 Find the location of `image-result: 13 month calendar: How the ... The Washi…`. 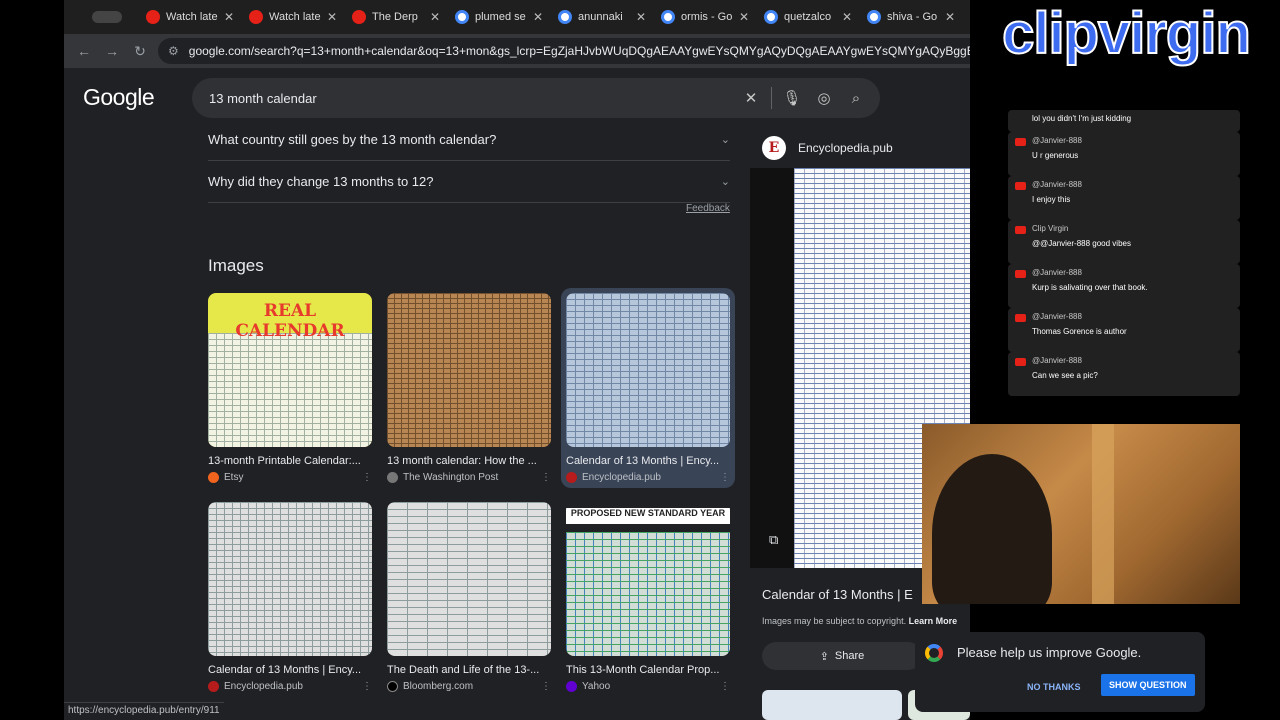

image-result: 13 month calendar: How the ... The Washi… is located at coordinates (469, 388).